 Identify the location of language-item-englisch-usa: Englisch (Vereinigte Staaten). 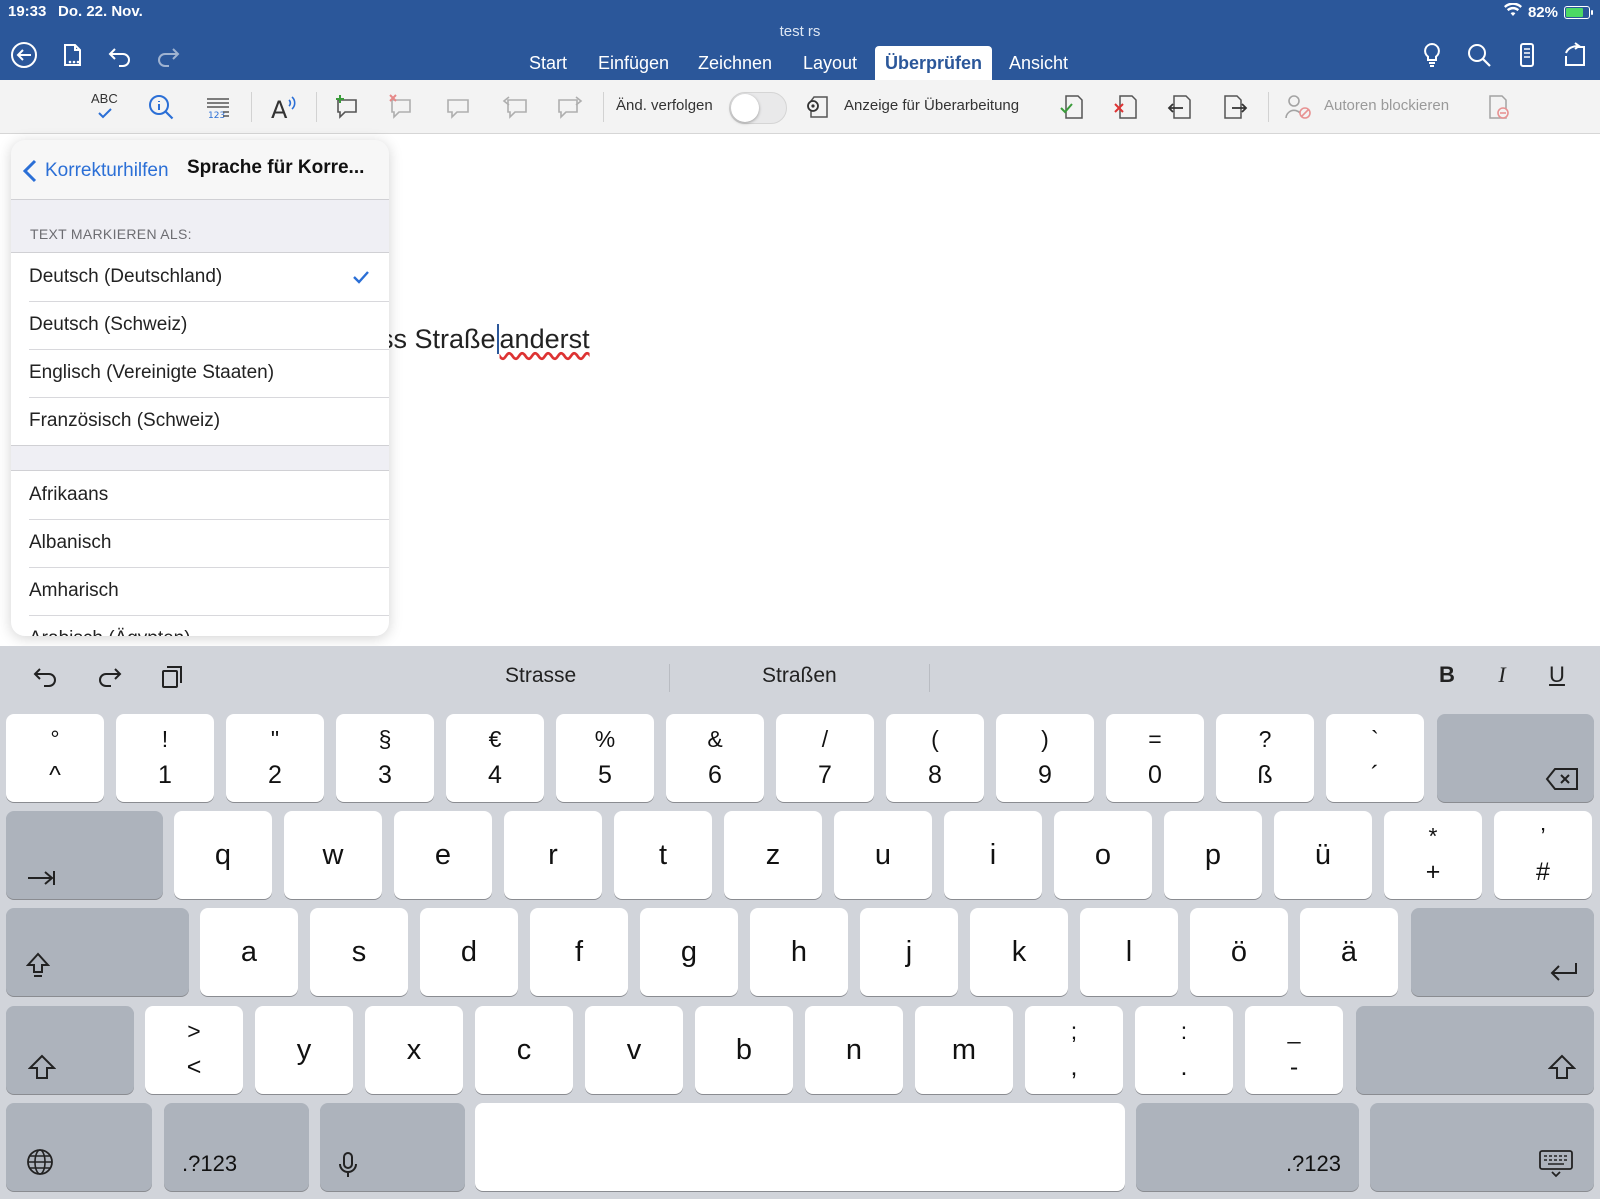
(200, 373).